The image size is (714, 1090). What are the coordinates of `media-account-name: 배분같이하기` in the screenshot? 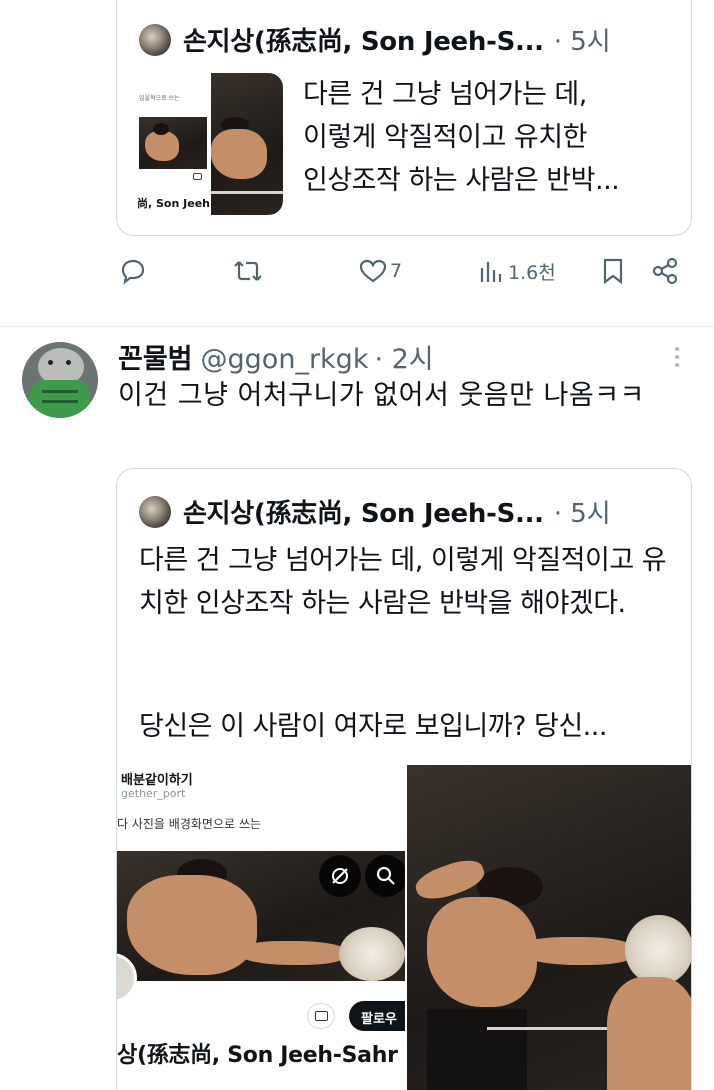 It's located at (157, 780).